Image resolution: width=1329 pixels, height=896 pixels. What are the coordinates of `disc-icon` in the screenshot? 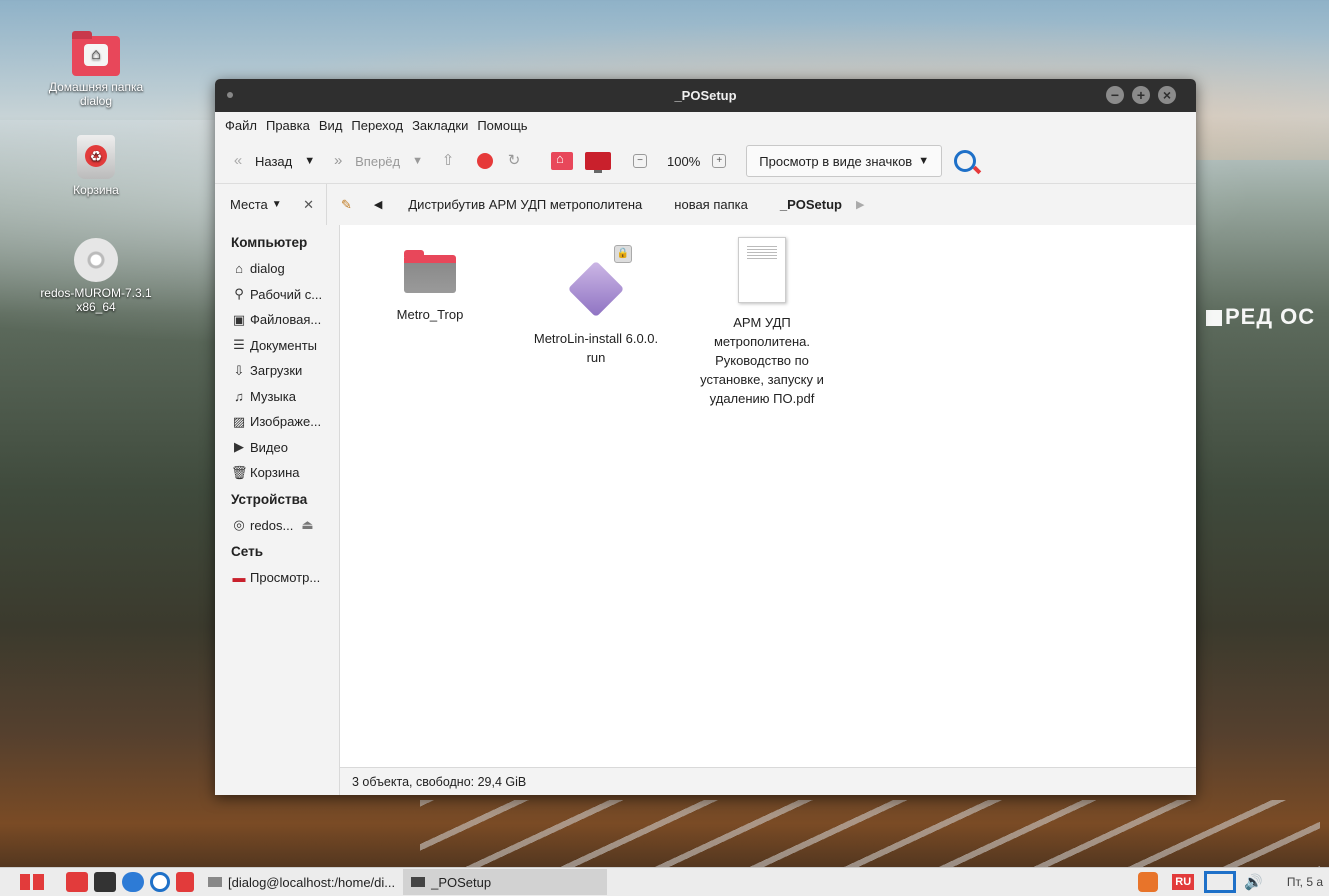 It's located at (96, 260).